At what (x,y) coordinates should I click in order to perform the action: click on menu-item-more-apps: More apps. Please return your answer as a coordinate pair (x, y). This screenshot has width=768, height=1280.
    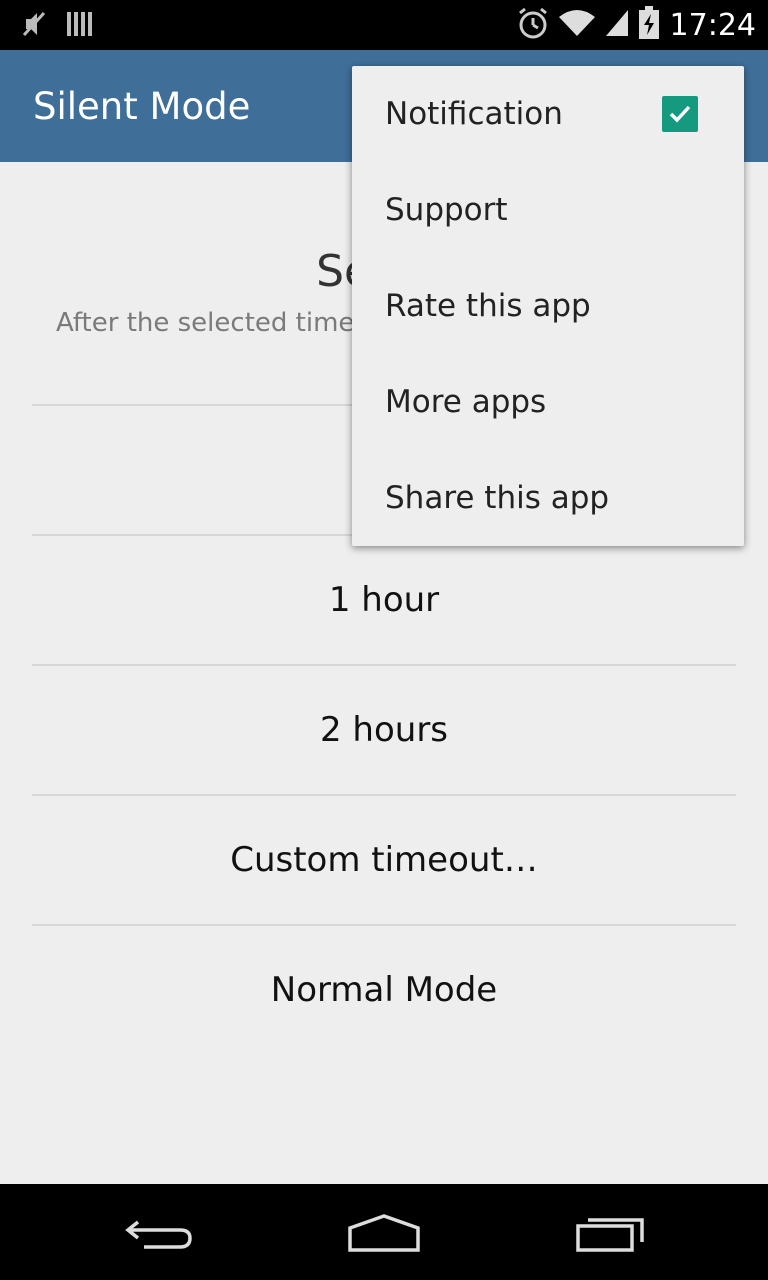
    Looking at the image, I should click on (548, 402).